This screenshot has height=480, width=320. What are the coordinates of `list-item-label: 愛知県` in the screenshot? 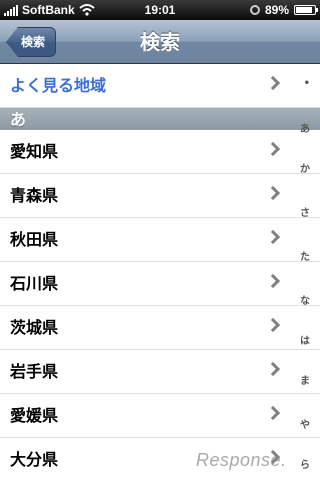 It's located at (34, 151).